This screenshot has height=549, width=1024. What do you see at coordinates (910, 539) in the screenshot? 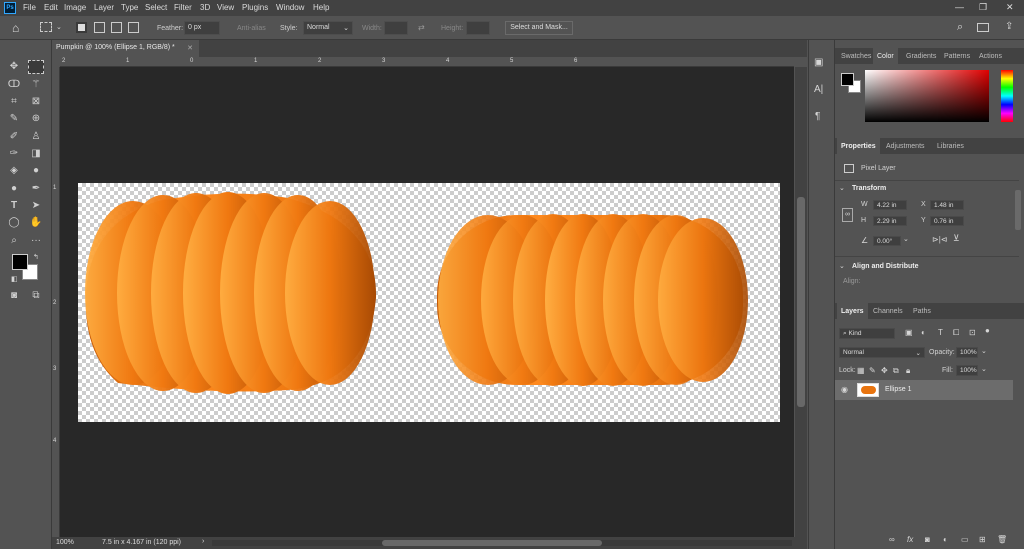
I see `layer-style-icon: fx` at bounding box center [910, 539].